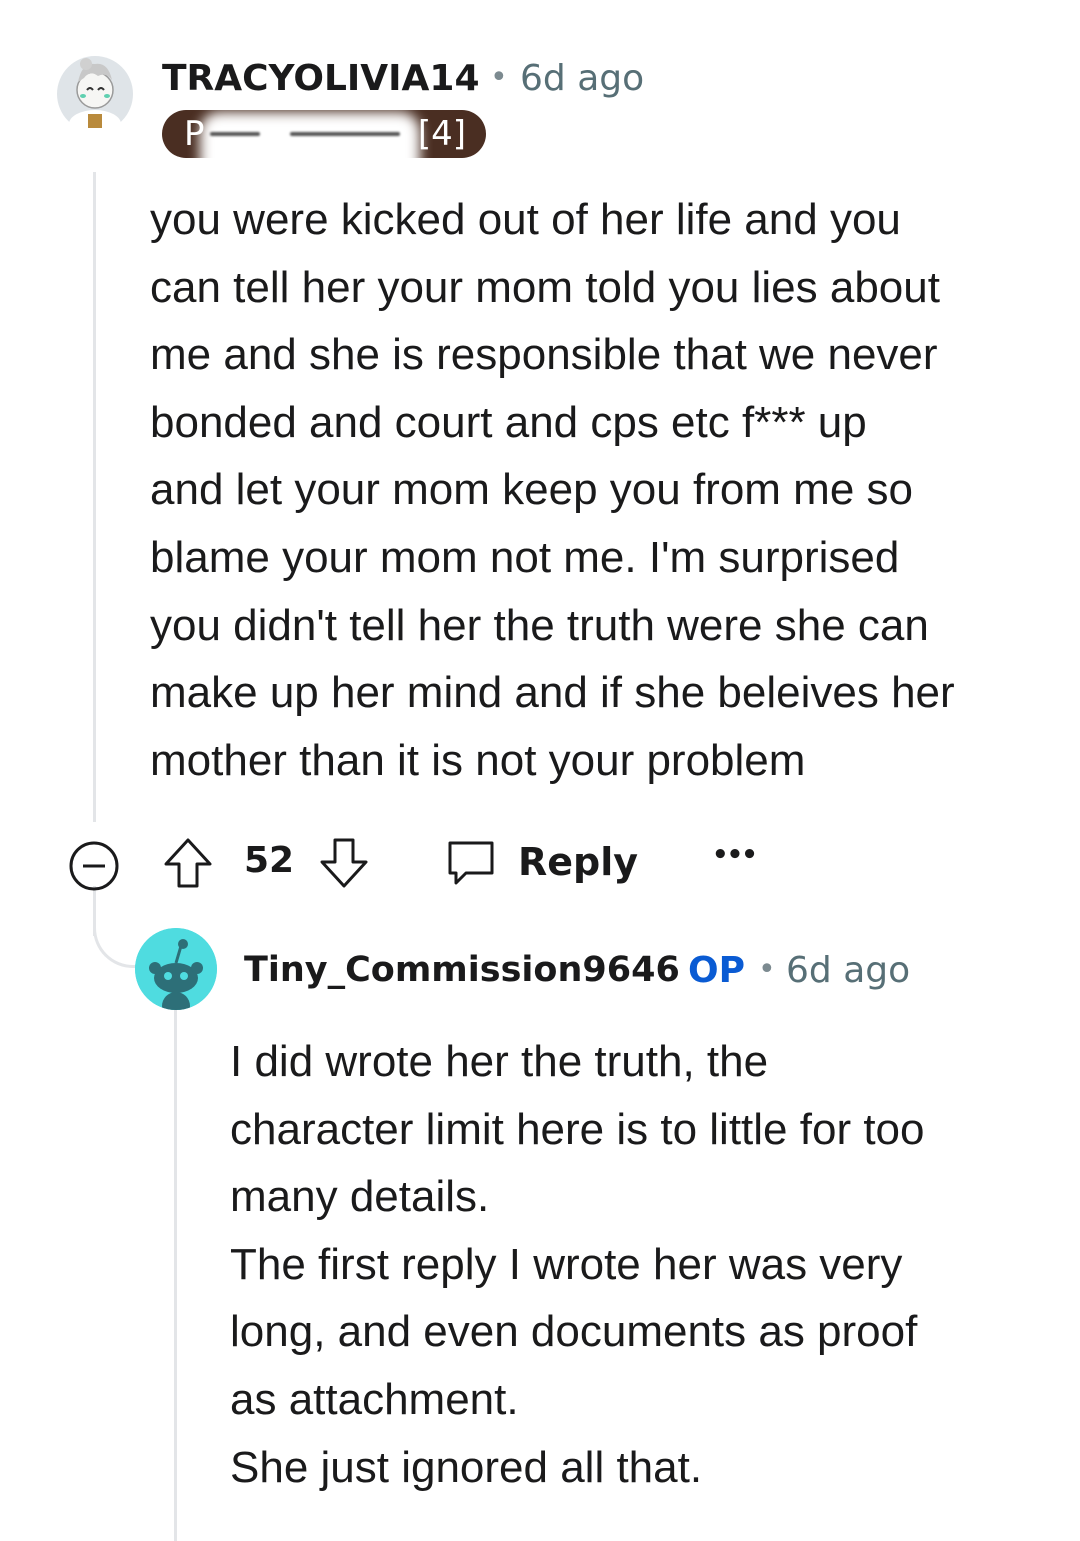 This screenshot has width=1080, height=1541. Describe the element at coordinates (735, 855) in the screenshot. I see `more-options-button: •••` at that location.